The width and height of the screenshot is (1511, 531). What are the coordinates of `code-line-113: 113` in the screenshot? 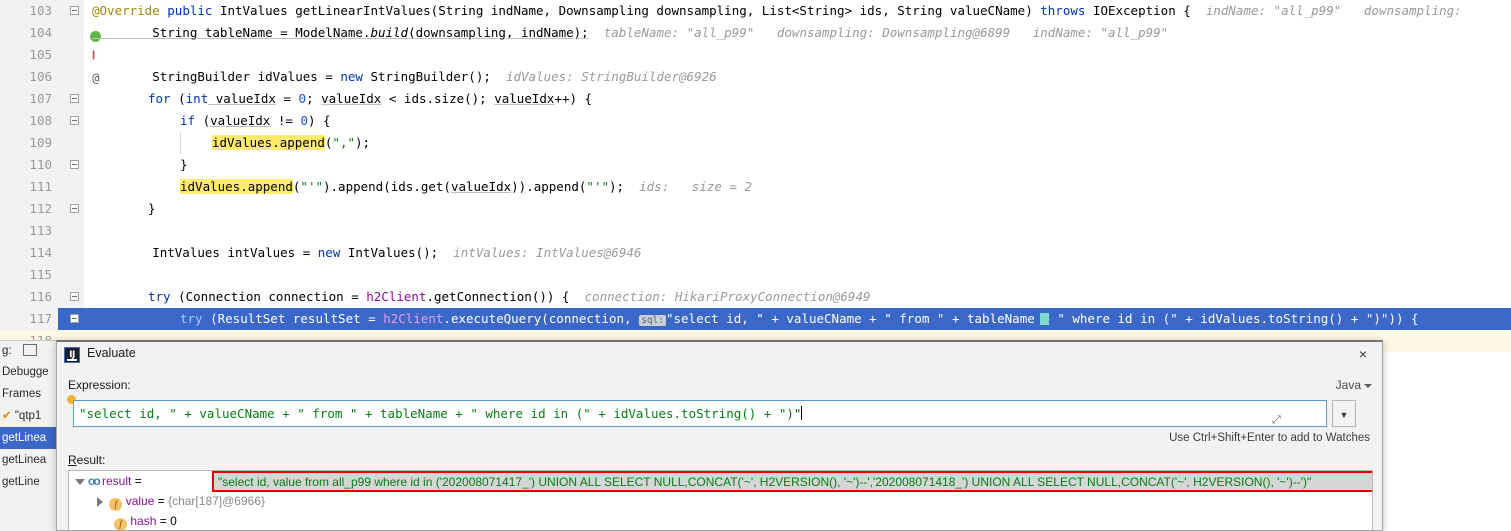 It's located at (755, 231).